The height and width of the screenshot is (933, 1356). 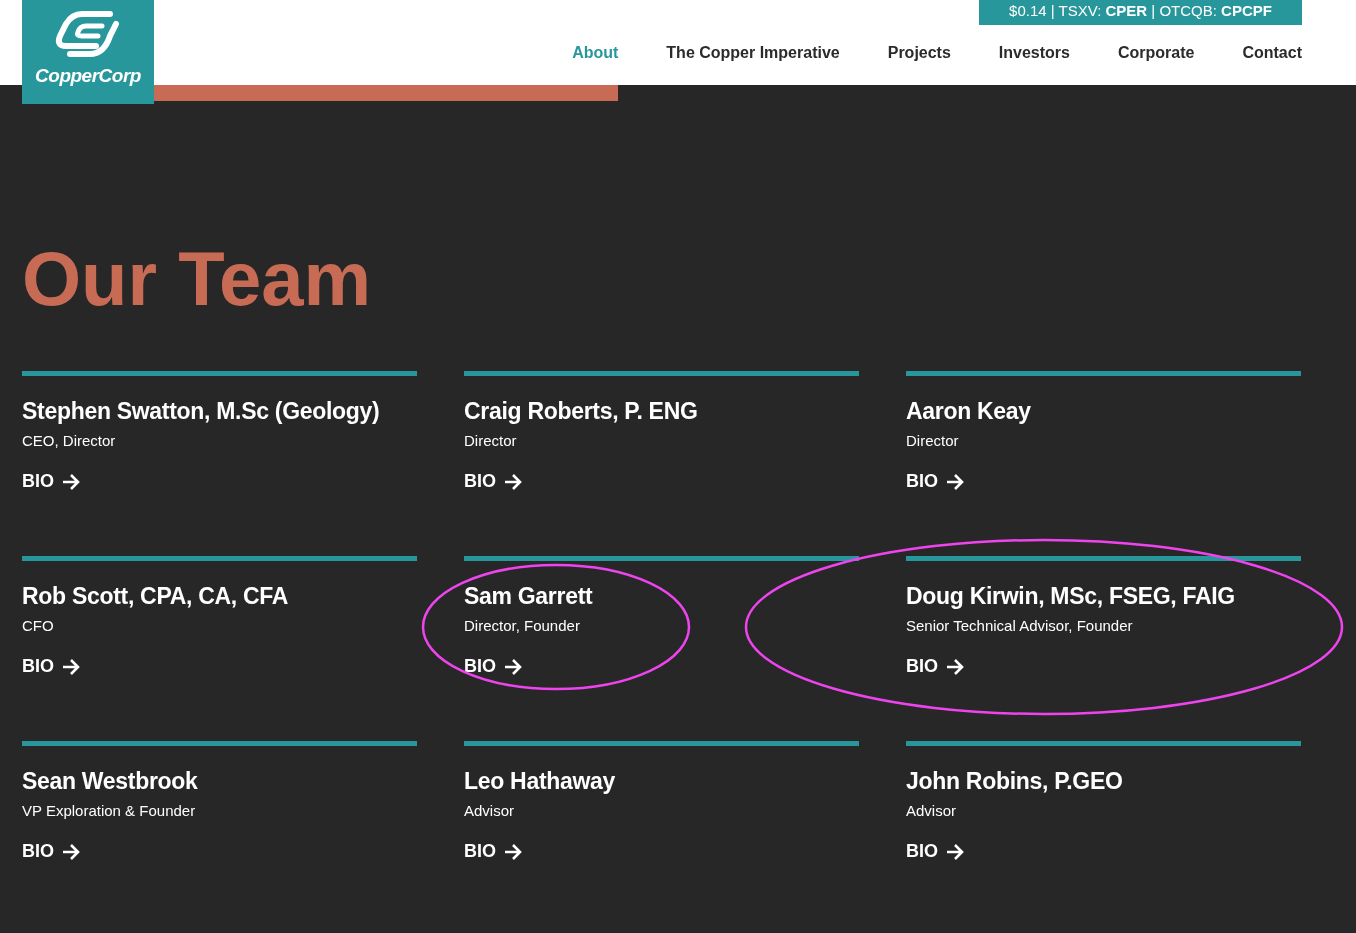 What do you see at coordinates (1014, 781) in the screenshot?
I see `member-name: John Robins, P.GEO` at bounding box center [1014, 781].